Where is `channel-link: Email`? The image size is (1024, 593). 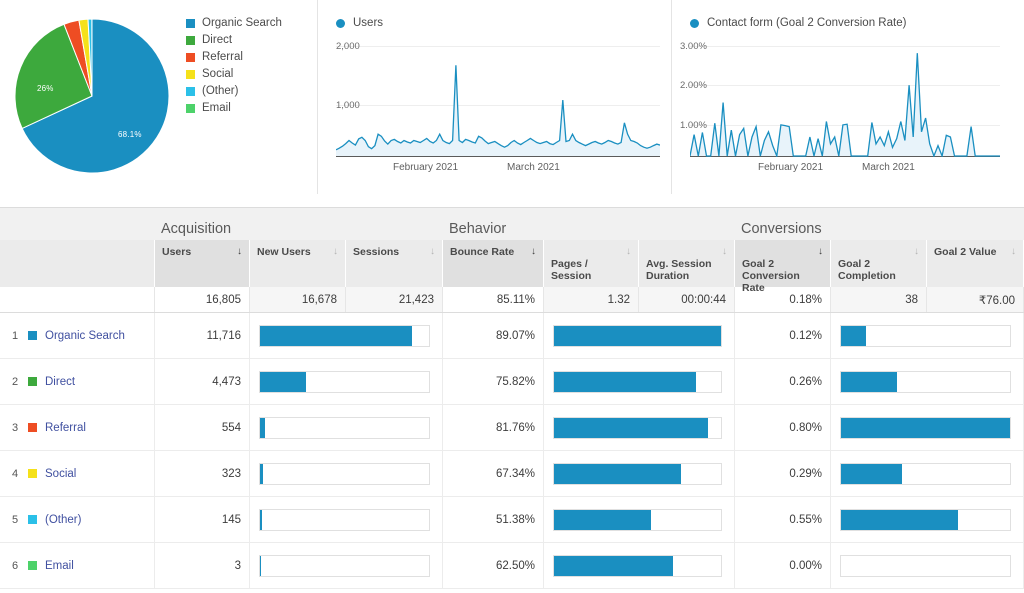
channel-link: Email is located at coordinates (59, 566).